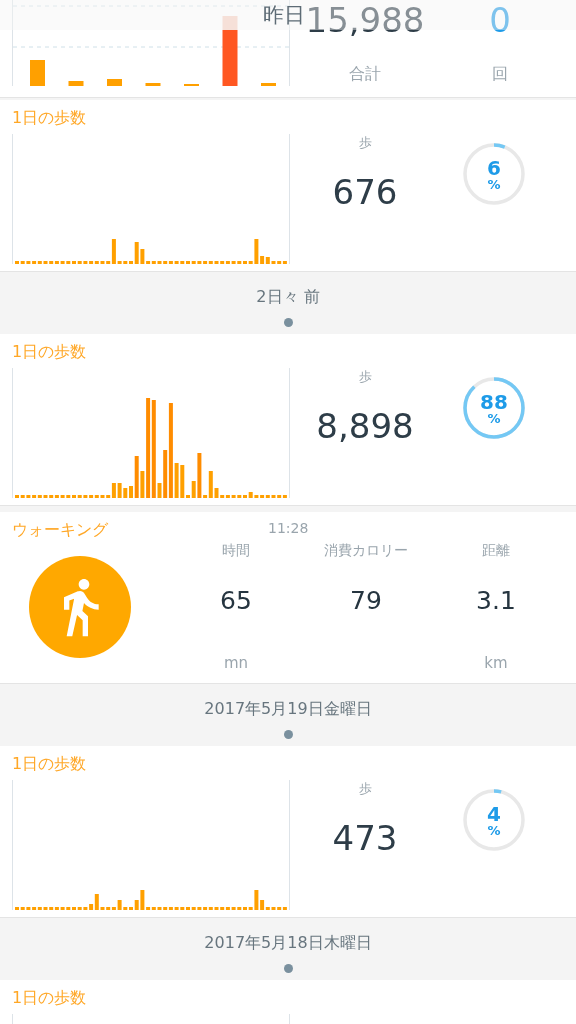 The width and height of the screenshot is (576, 1024). What do you see at coordinates (494, 401) in the screenshot?
I see `percent-value: 88` at bounding box center [494, 401].